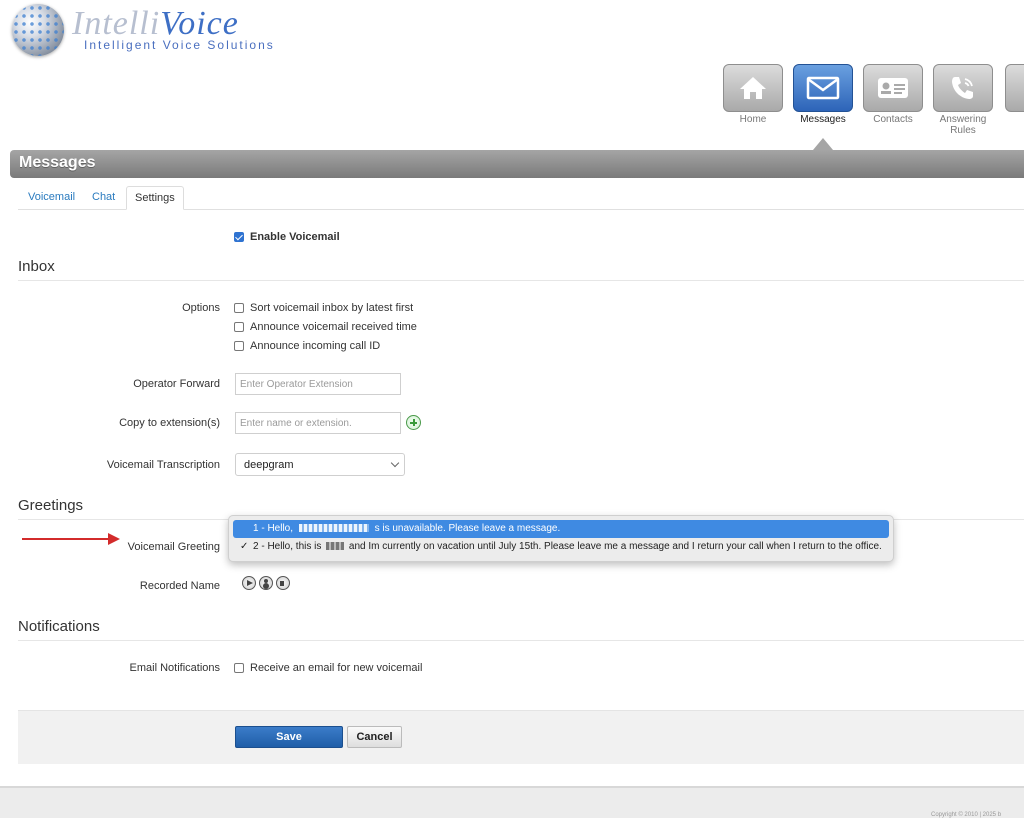 This screenshot has height=818, width=1024. What do you see at coordinates (51, 505) in the screenshot?
I see `greetings-heading: Greetings` at bounding box center [51, 505].